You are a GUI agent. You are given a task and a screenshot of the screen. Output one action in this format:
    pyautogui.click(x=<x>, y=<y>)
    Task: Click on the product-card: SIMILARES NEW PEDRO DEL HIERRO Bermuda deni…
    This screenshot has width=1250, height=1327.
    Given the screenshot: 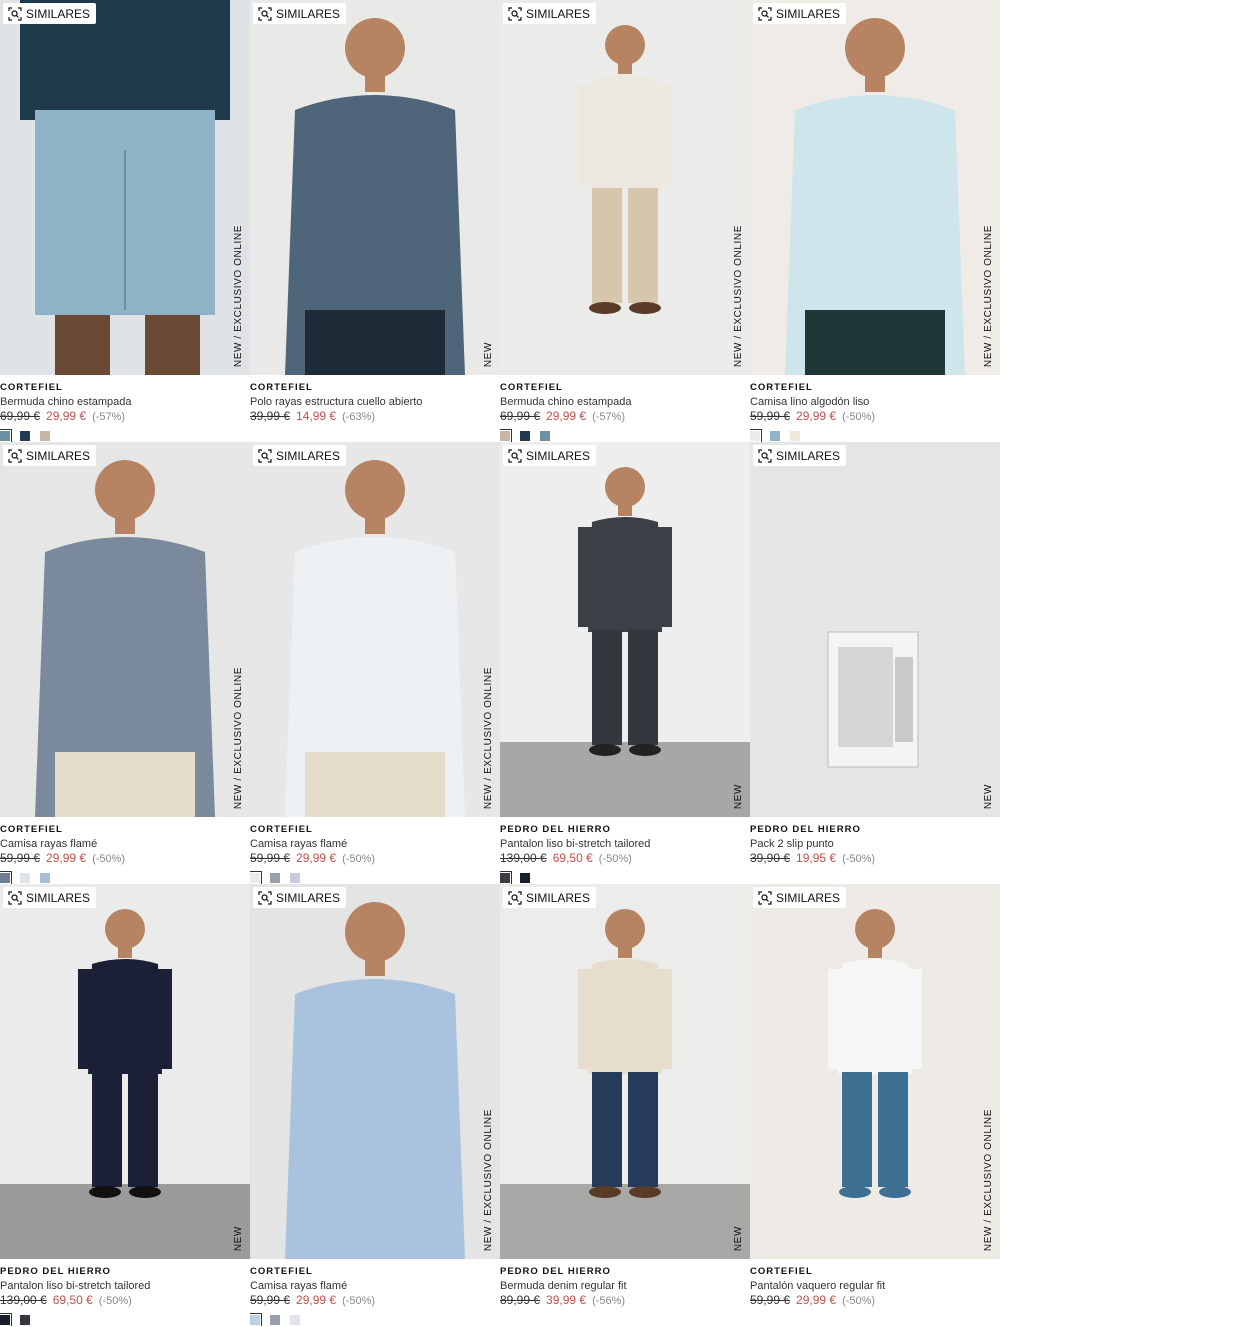 What is the action you would take?
    pyautogui.click(x=625, y=1105)
    